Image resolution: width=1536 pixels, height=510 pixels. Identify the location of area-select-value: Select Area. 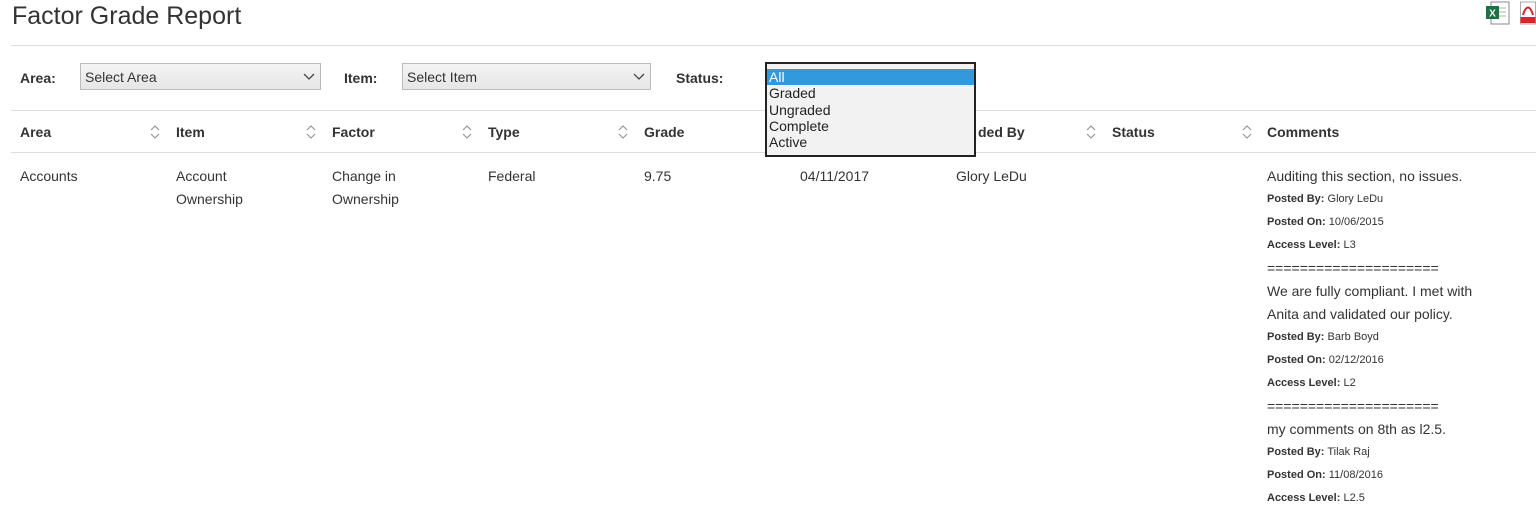
(121, 77).